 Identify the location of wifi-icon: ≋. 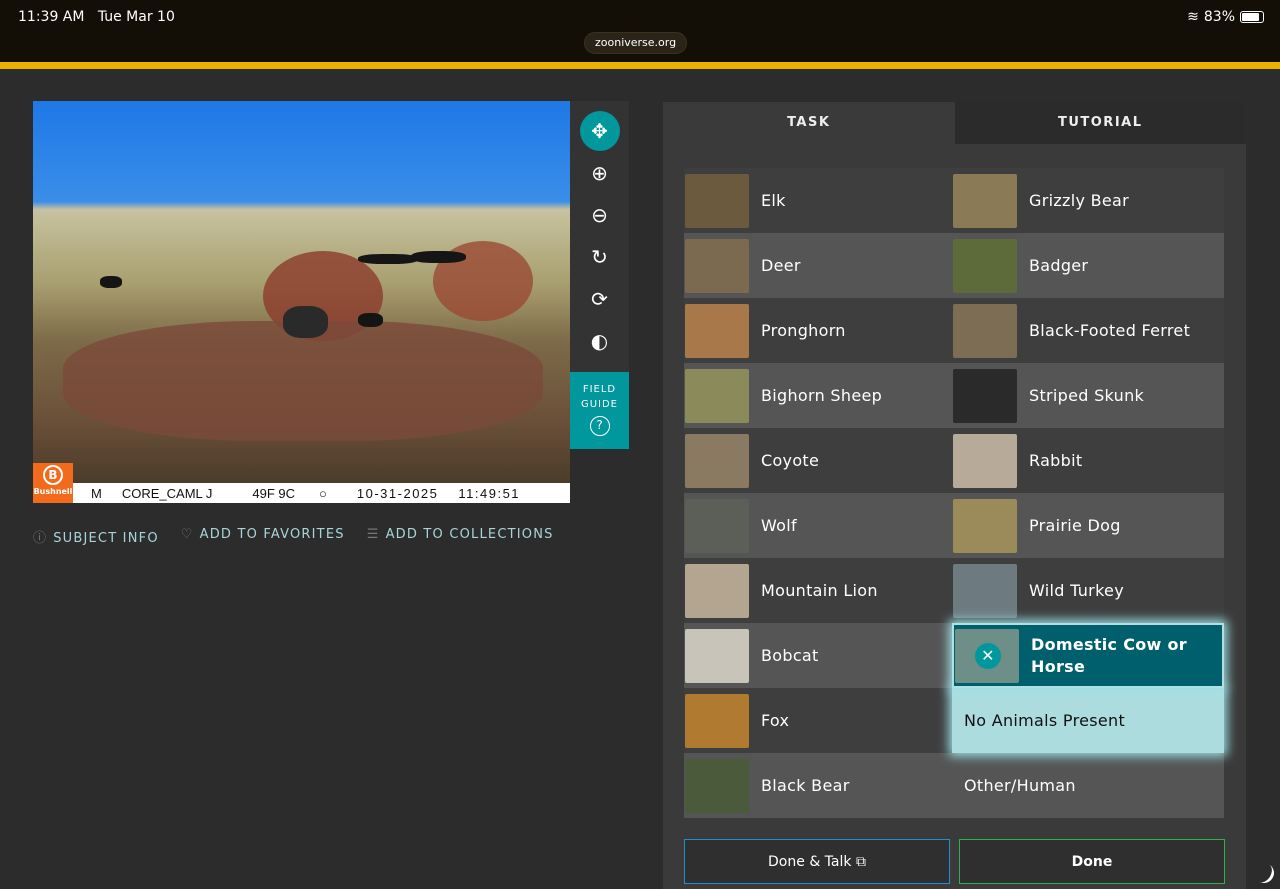
(1193, 17).